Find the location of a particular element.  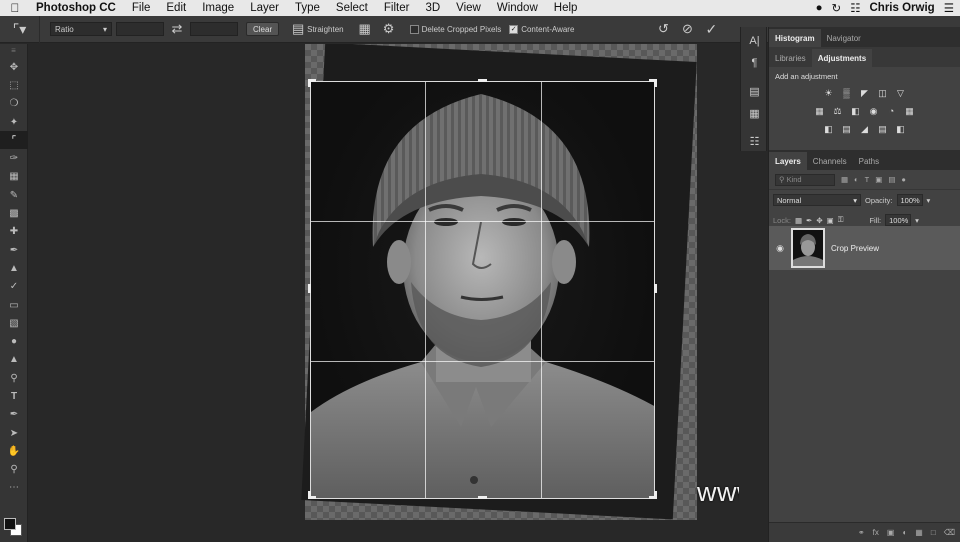

crop-width-input is located at coordinates (140, 29).